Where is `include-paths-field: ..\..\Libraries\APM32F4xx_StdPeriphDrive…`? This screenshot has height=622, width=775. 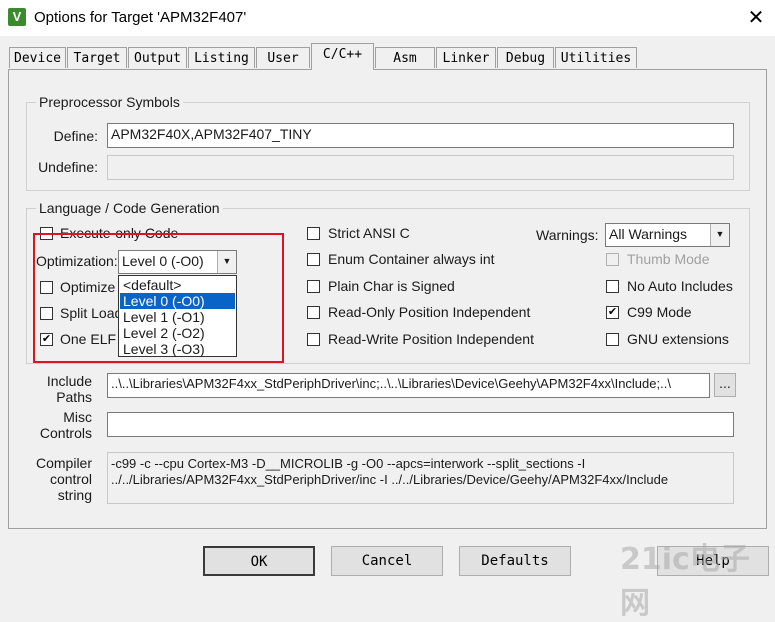 include-paths-field: ..\..\Libraries\APM32F4xx_StdPeriphDrive… is located at coordinates (408, 385).